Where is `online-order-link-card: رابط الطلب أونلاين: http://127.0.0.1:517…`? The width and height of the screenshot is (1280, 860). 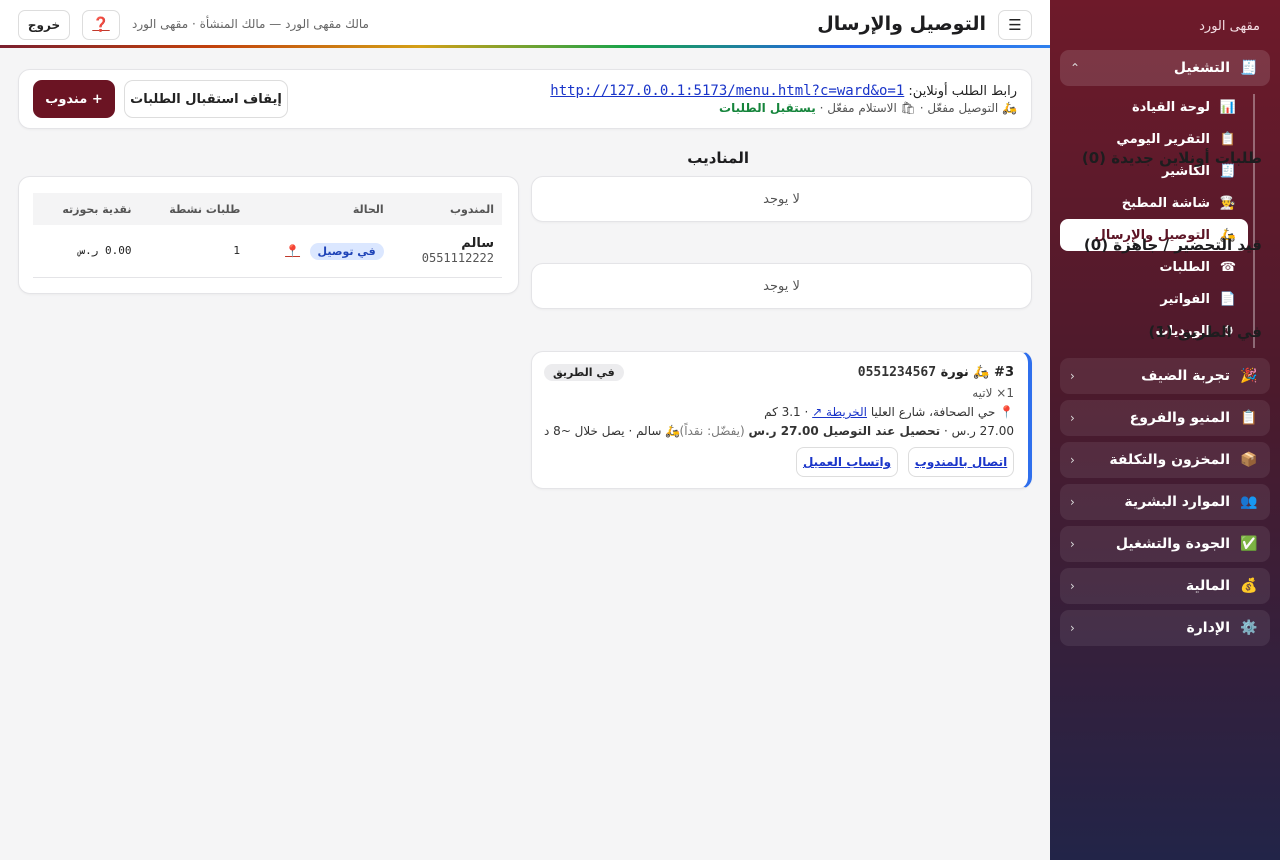 online-order-link-card: رابط الطلب أونلاين: http://127.0.0.1:517… is located at coordinates (525, 99).